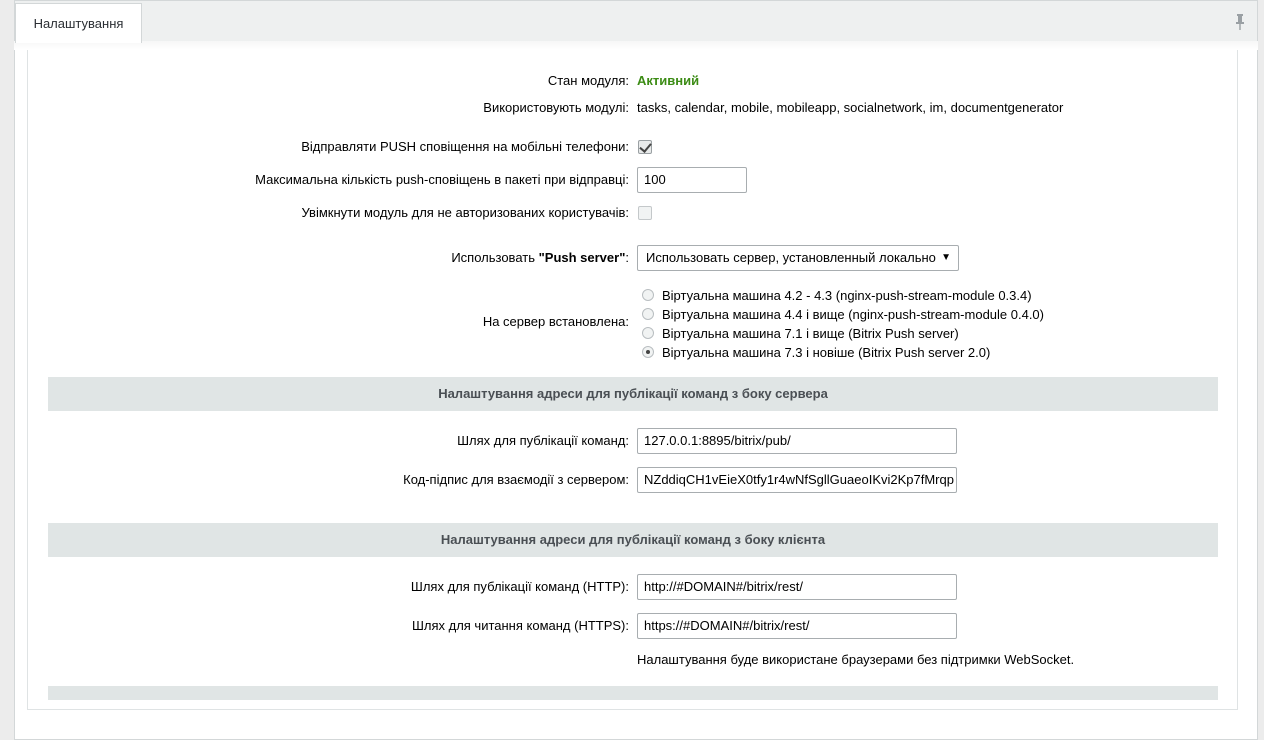 This screenshot has width=1264, height=740. Describe the element at coordinates (692, 180) in the screenshot. I see `max-push-input: 100` at that location.